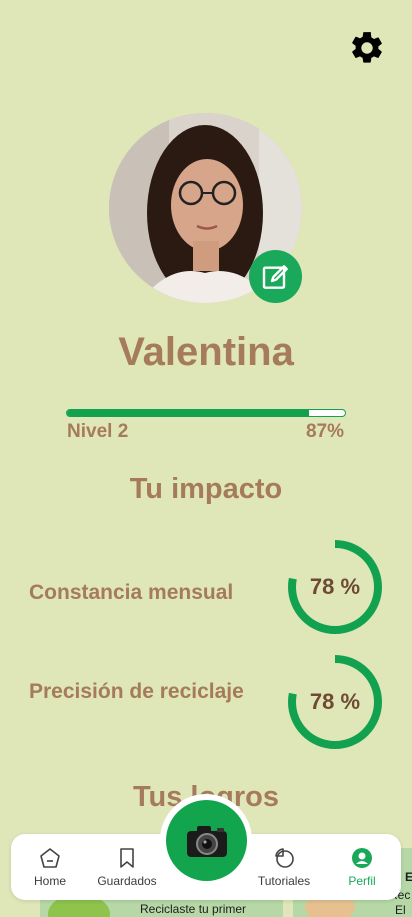  Describe the element at coordinates (335, 701) in the screenshot. I see `precision-value: 78 %` at that location.